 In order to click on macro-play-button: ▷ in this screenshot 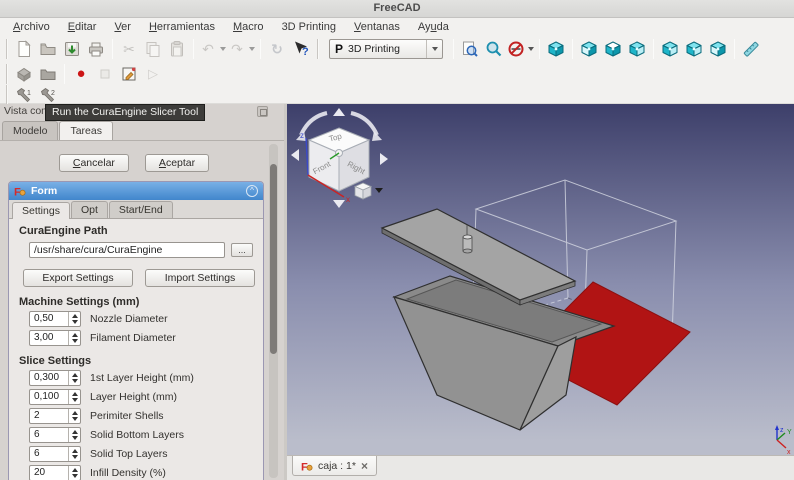, I will do `click(153, 74)`.